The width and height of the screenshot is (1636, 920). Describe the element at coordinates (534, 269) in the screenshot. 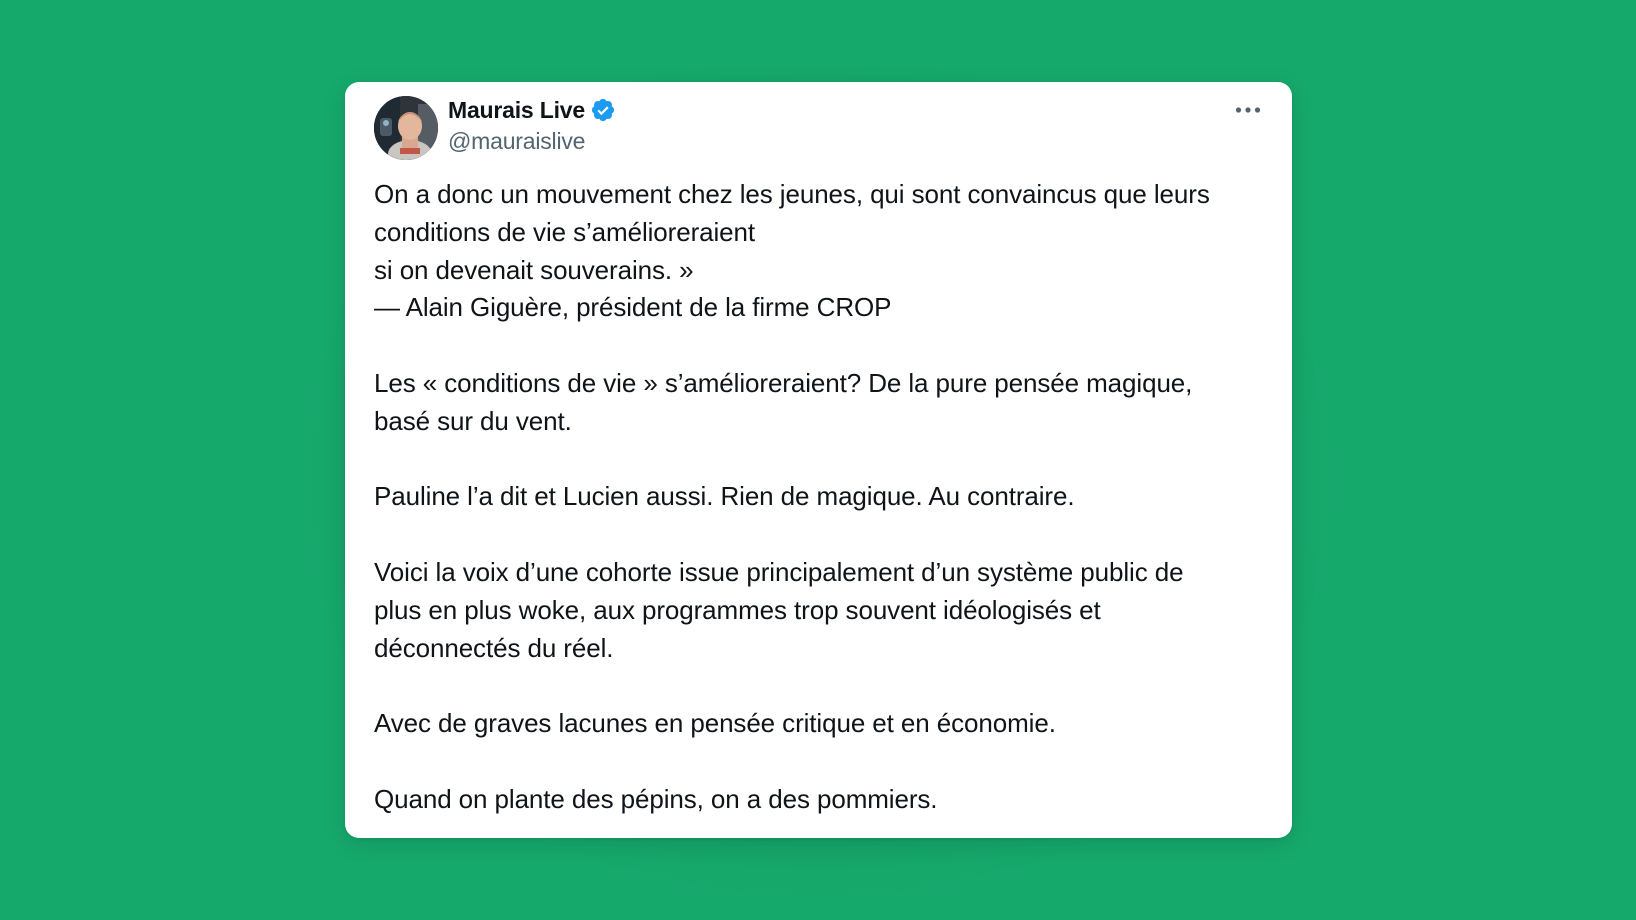

I see `tweet-line: si on devenait souverains. »` at that location.